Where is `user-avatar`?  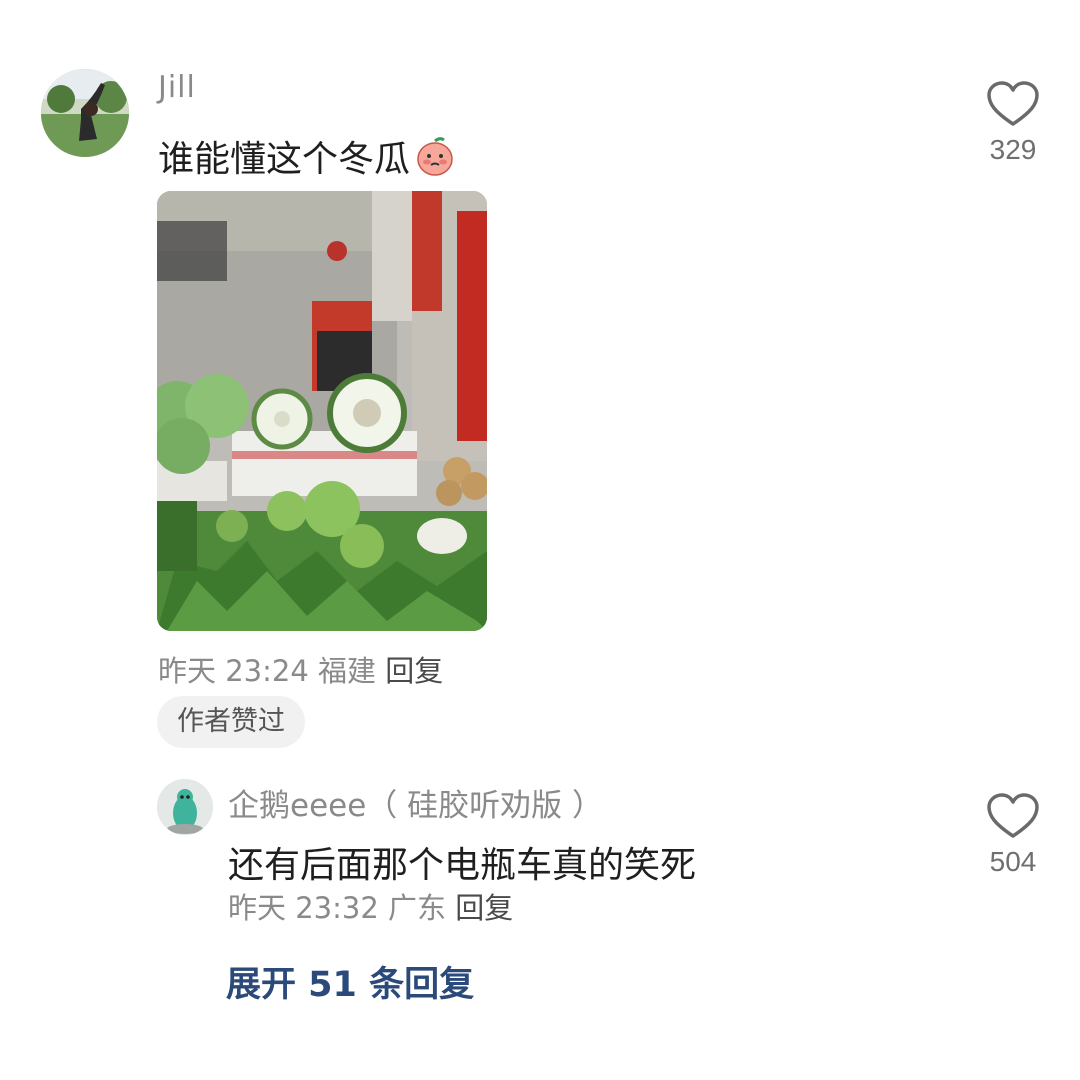 user-avatar is located at coordinates (85, 113).